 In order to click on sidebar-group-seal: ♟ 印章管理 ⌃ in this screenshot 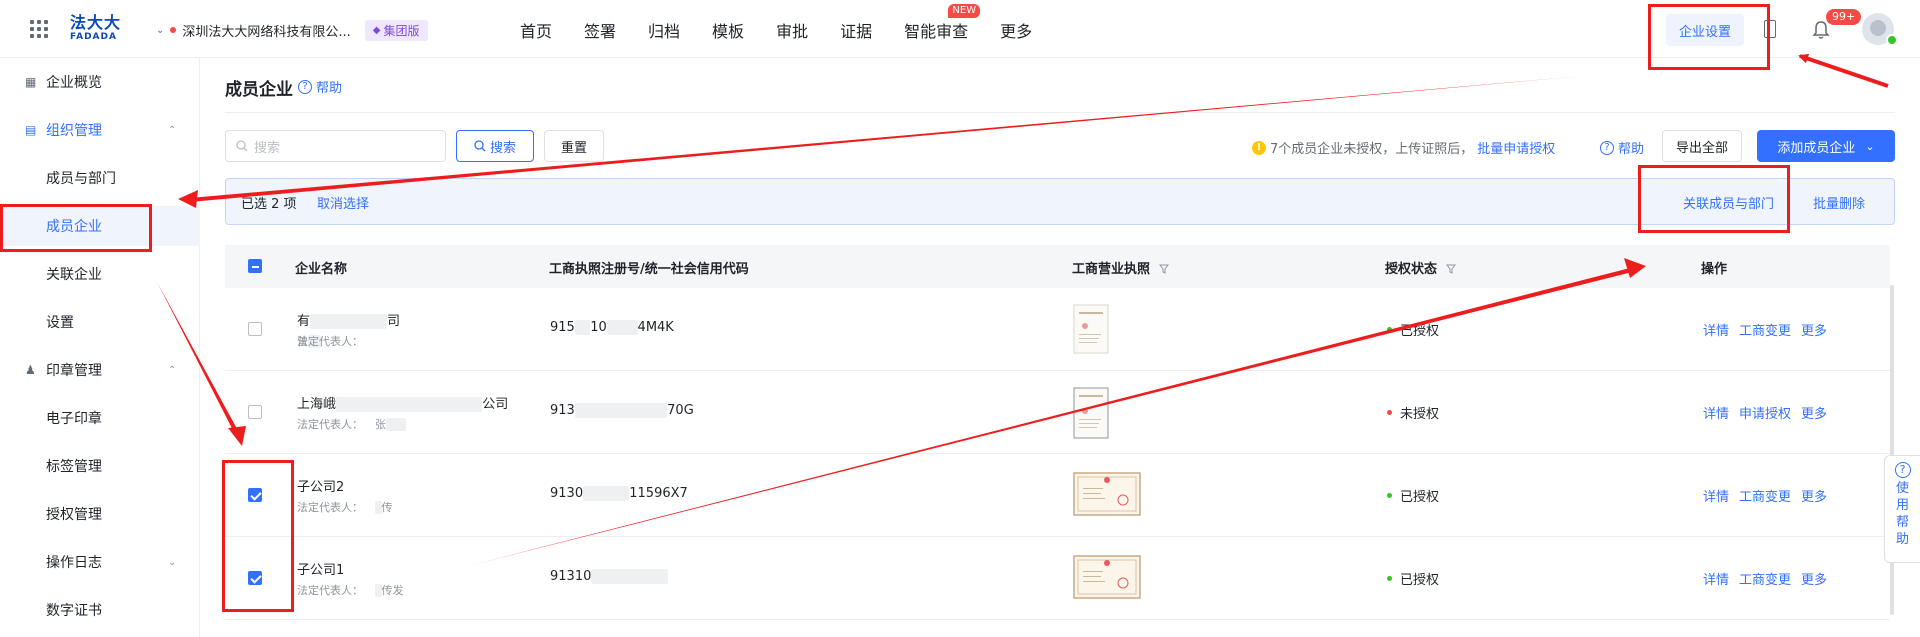, I will do `click(100, 370)`.